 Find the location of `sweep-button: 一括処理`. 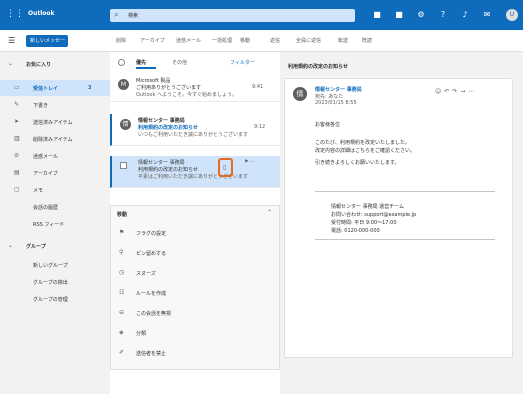

sweep-button: 一括処理 is located at coordinates (222, 40).